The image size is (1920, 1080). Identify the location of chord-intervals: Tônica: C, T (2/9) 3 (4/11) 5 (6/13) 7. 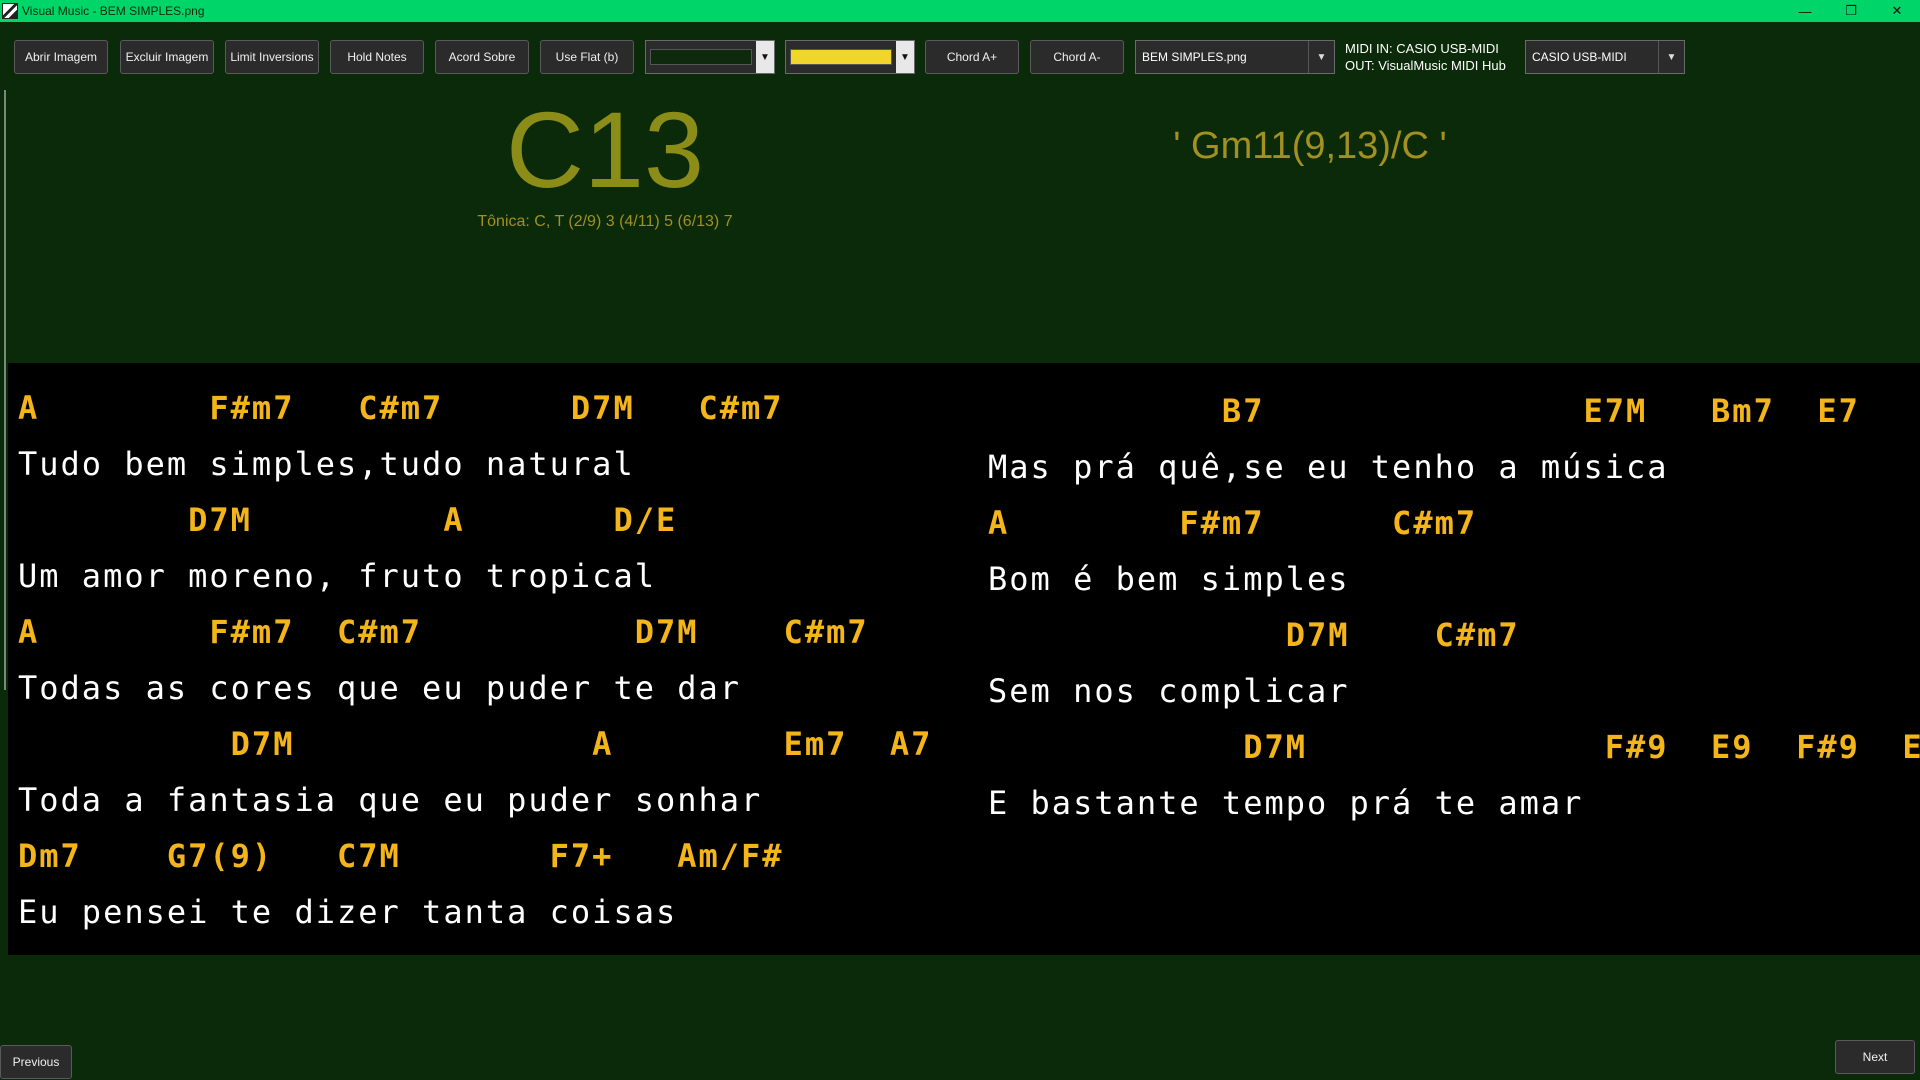
(605, 221).